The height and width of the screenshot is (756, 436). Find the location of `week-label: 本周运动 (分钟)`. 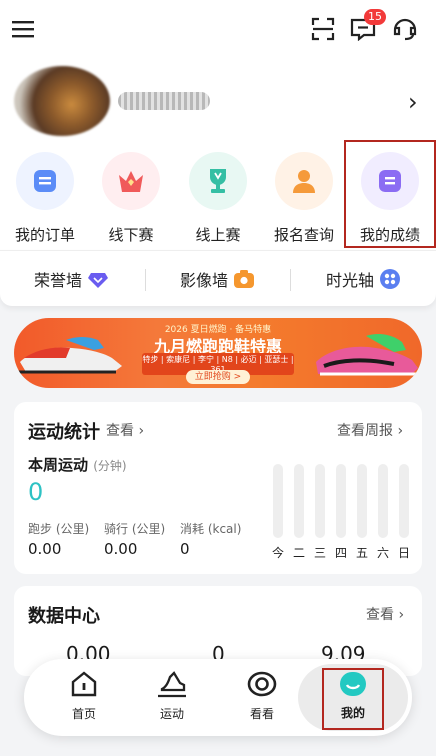

week-label: 本周运动 (分钟) is located at coordinates (77, 464).